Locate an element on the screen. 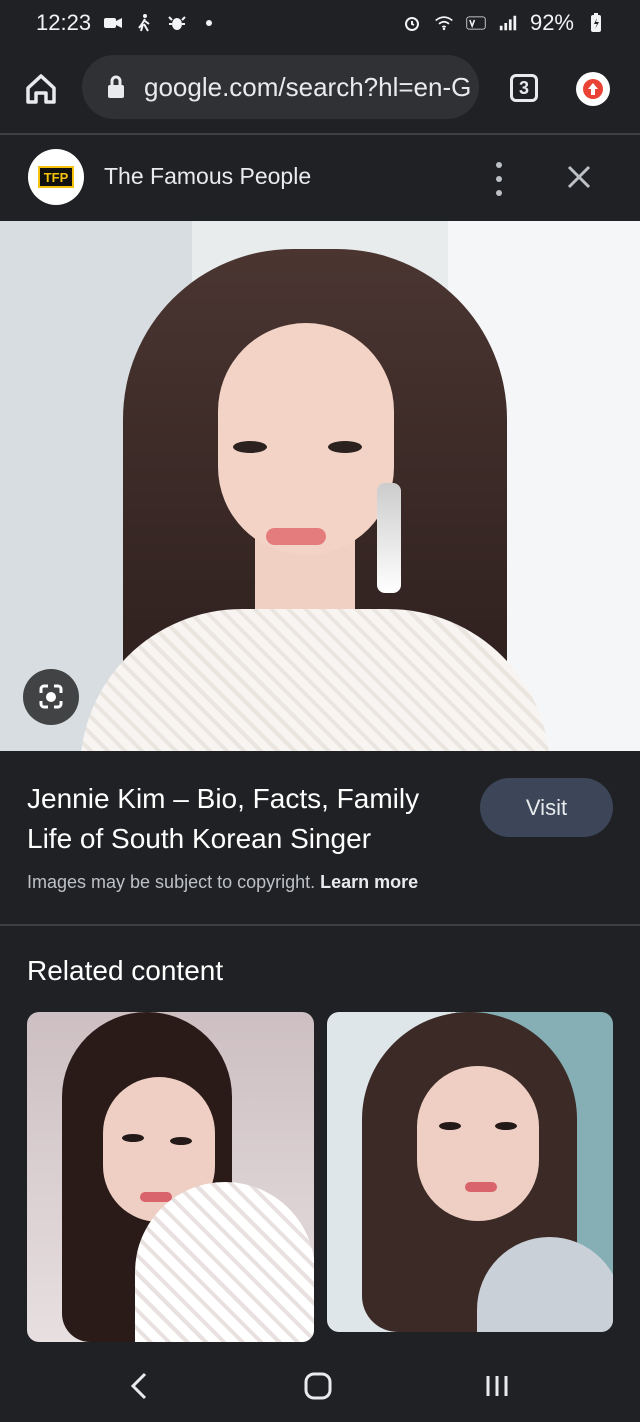 Image resolution: width=640 pixels, height=1422 pixels. close-icon is located at coordinates (579, 177).